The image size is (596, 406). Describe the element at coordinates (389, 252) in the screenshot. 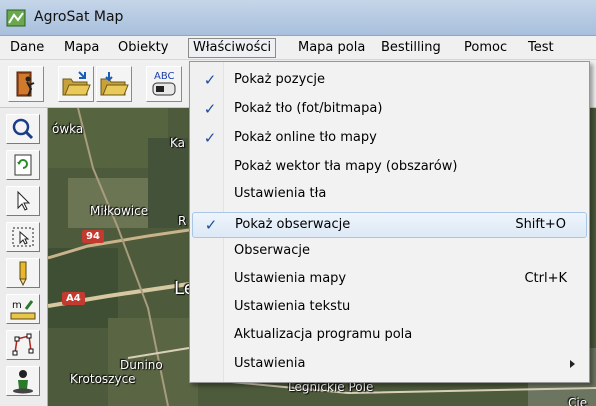

I see `menu-item-obserwacje: Obserwacje` at that location.